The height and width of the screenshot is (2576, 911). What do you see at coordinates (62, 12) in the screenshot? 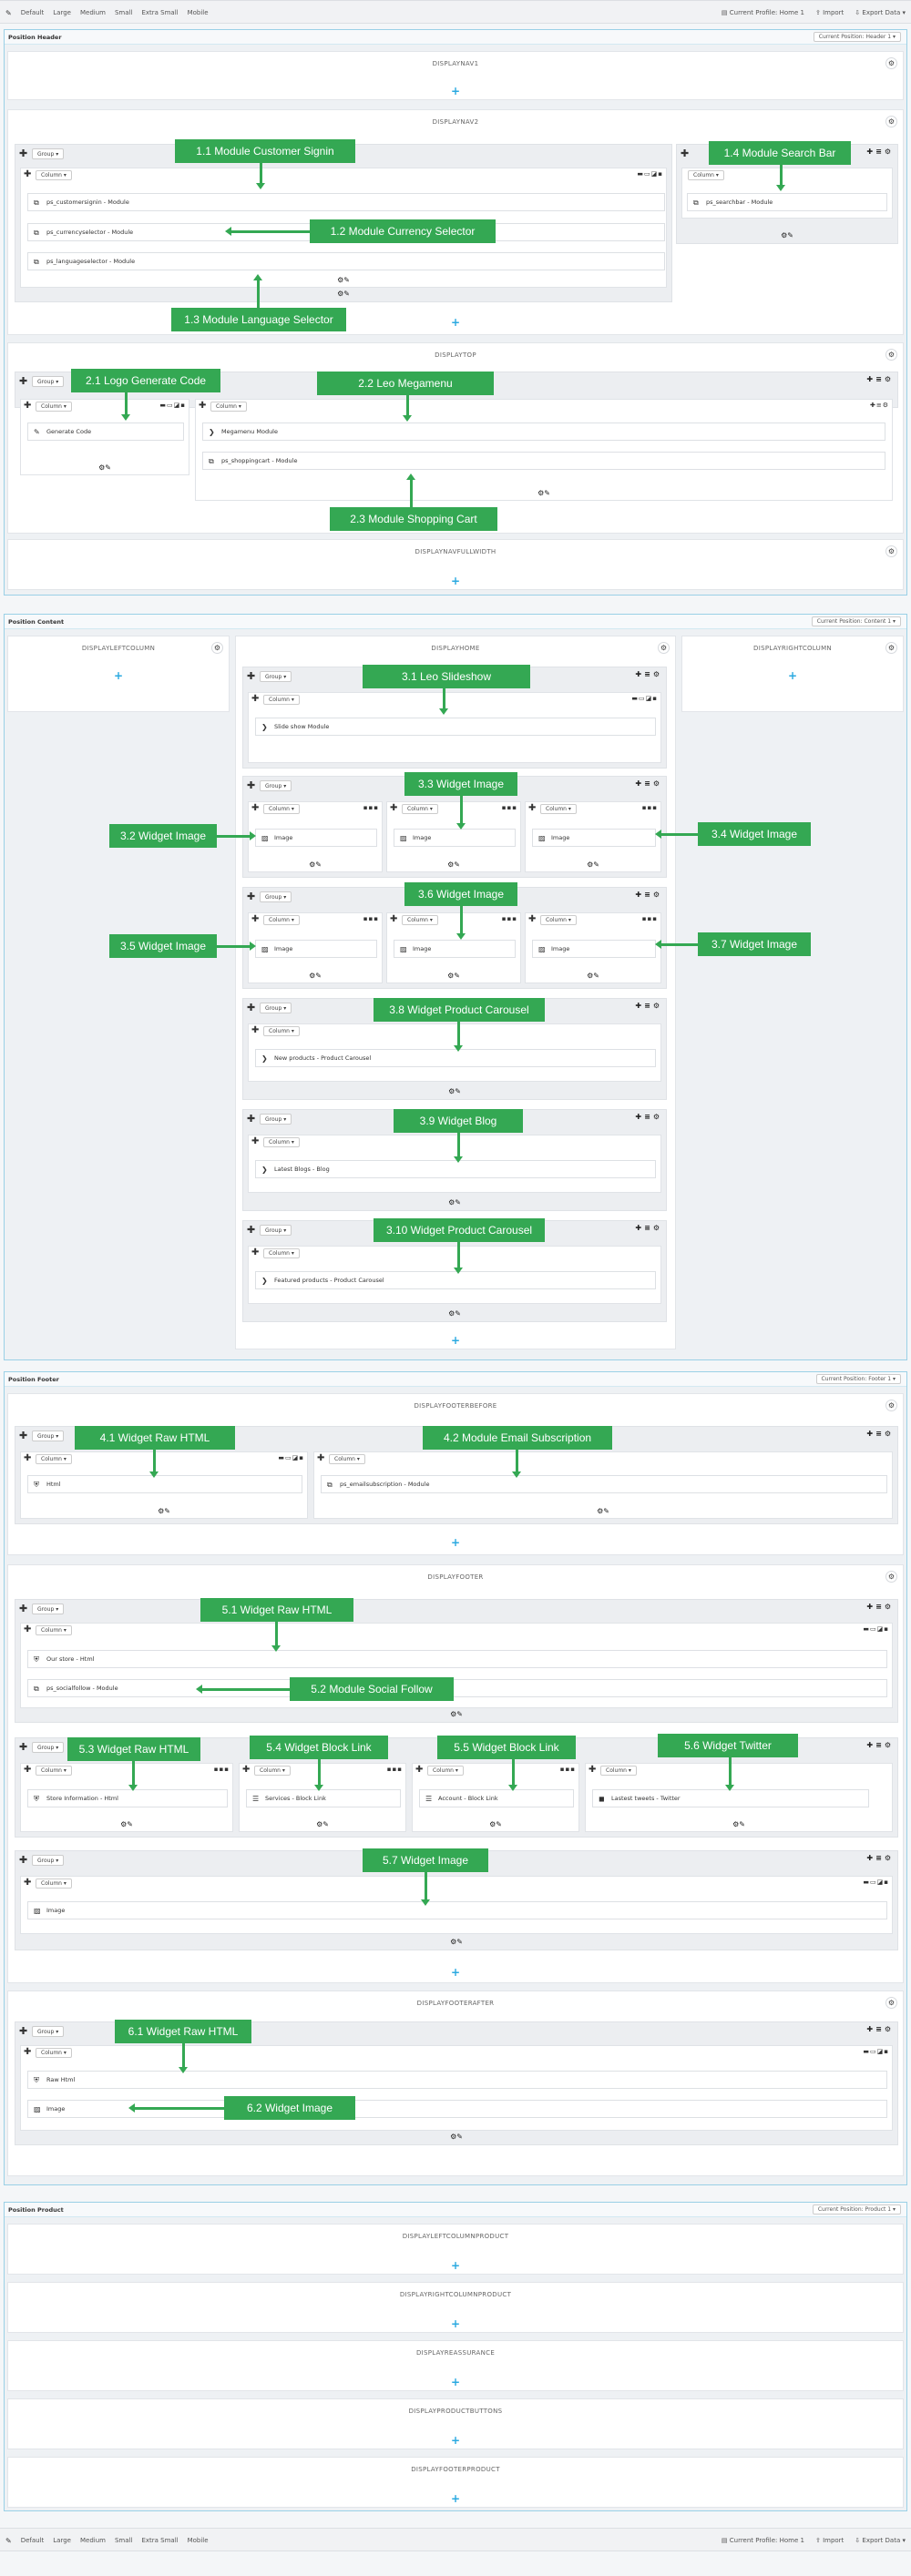
I see `device-large: Large` at bounding box center [62, 12].